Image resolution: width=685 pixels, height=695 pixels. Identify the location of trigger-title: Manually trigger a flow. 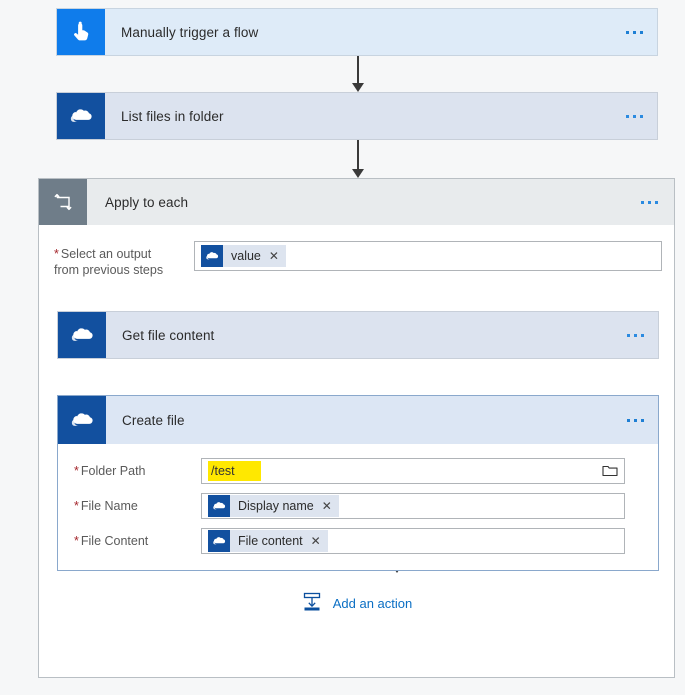
(190, 32).